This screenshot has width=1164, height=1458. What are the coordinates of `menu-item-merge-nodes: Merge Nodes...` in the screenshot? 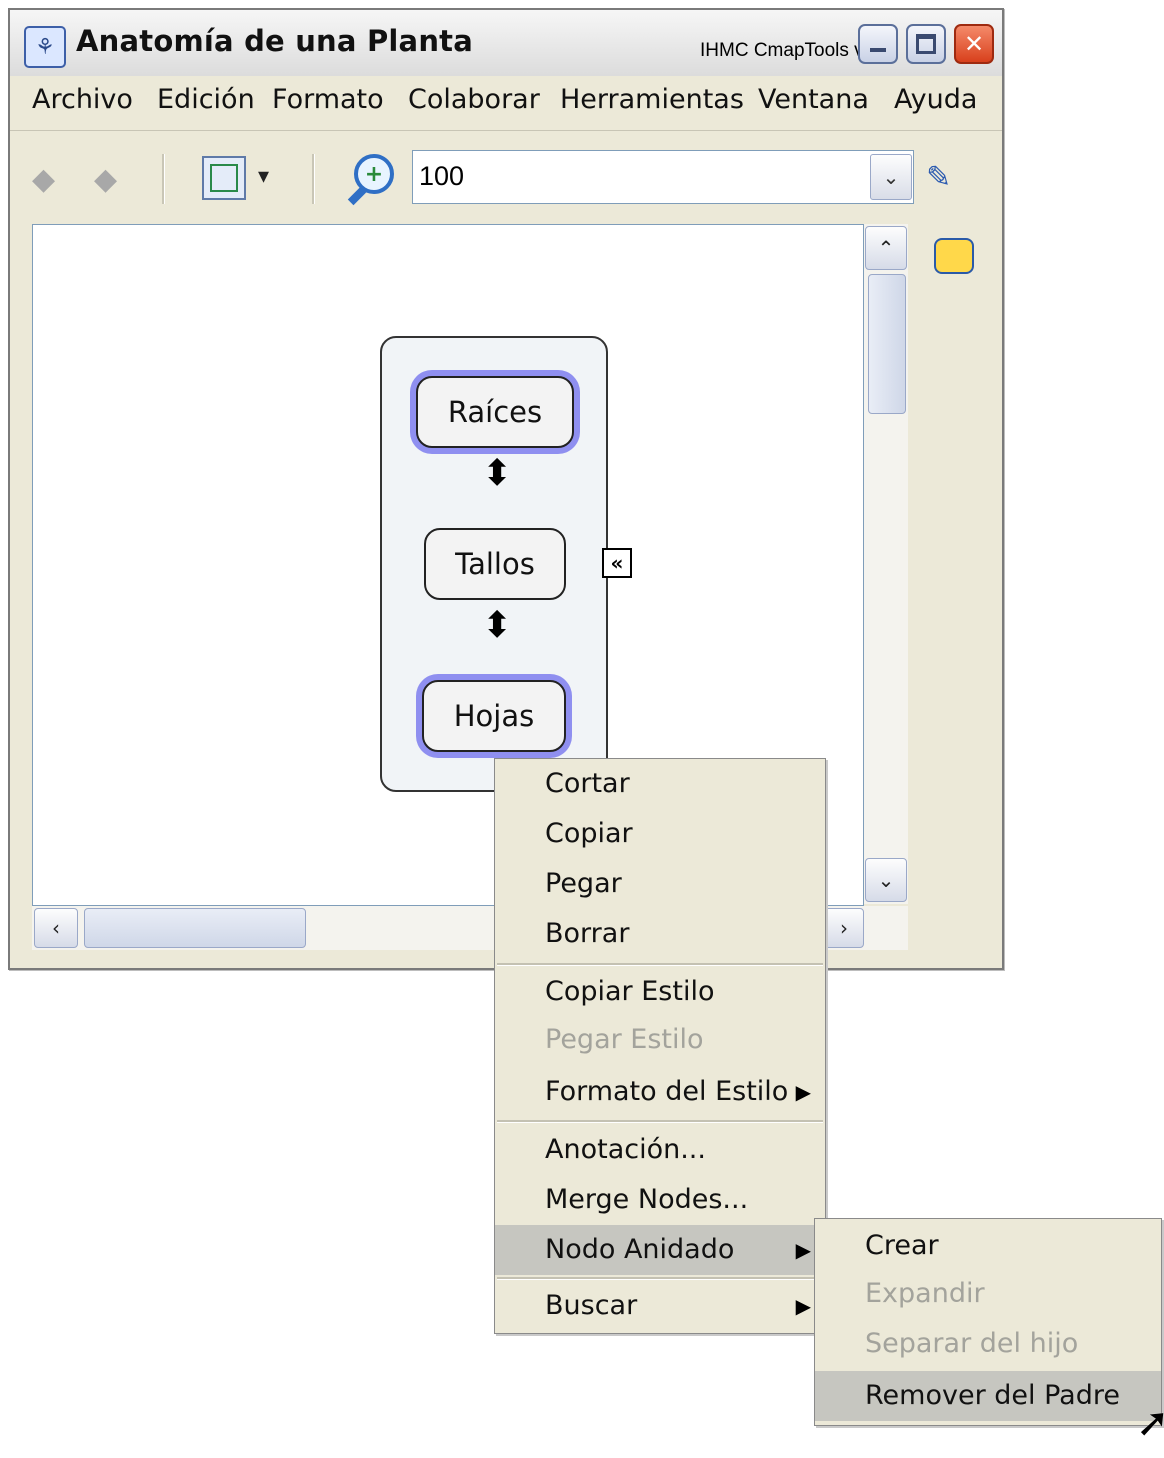 It's located at (660, 1200).